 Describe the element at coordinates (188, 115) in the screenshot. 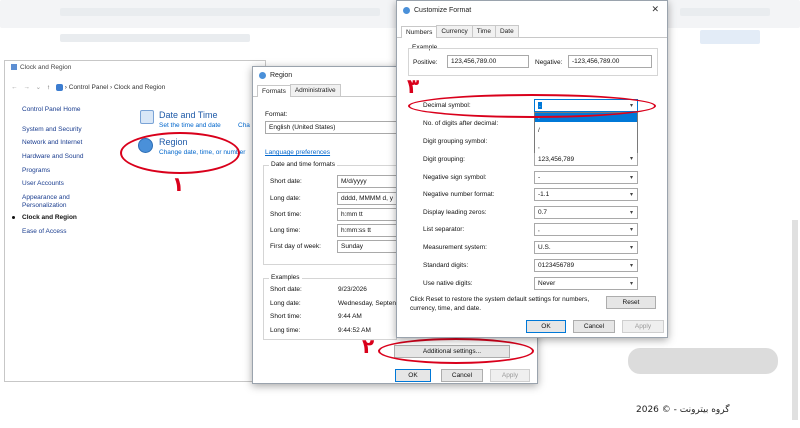

I see `date-time-title: Date and Time` at that location.